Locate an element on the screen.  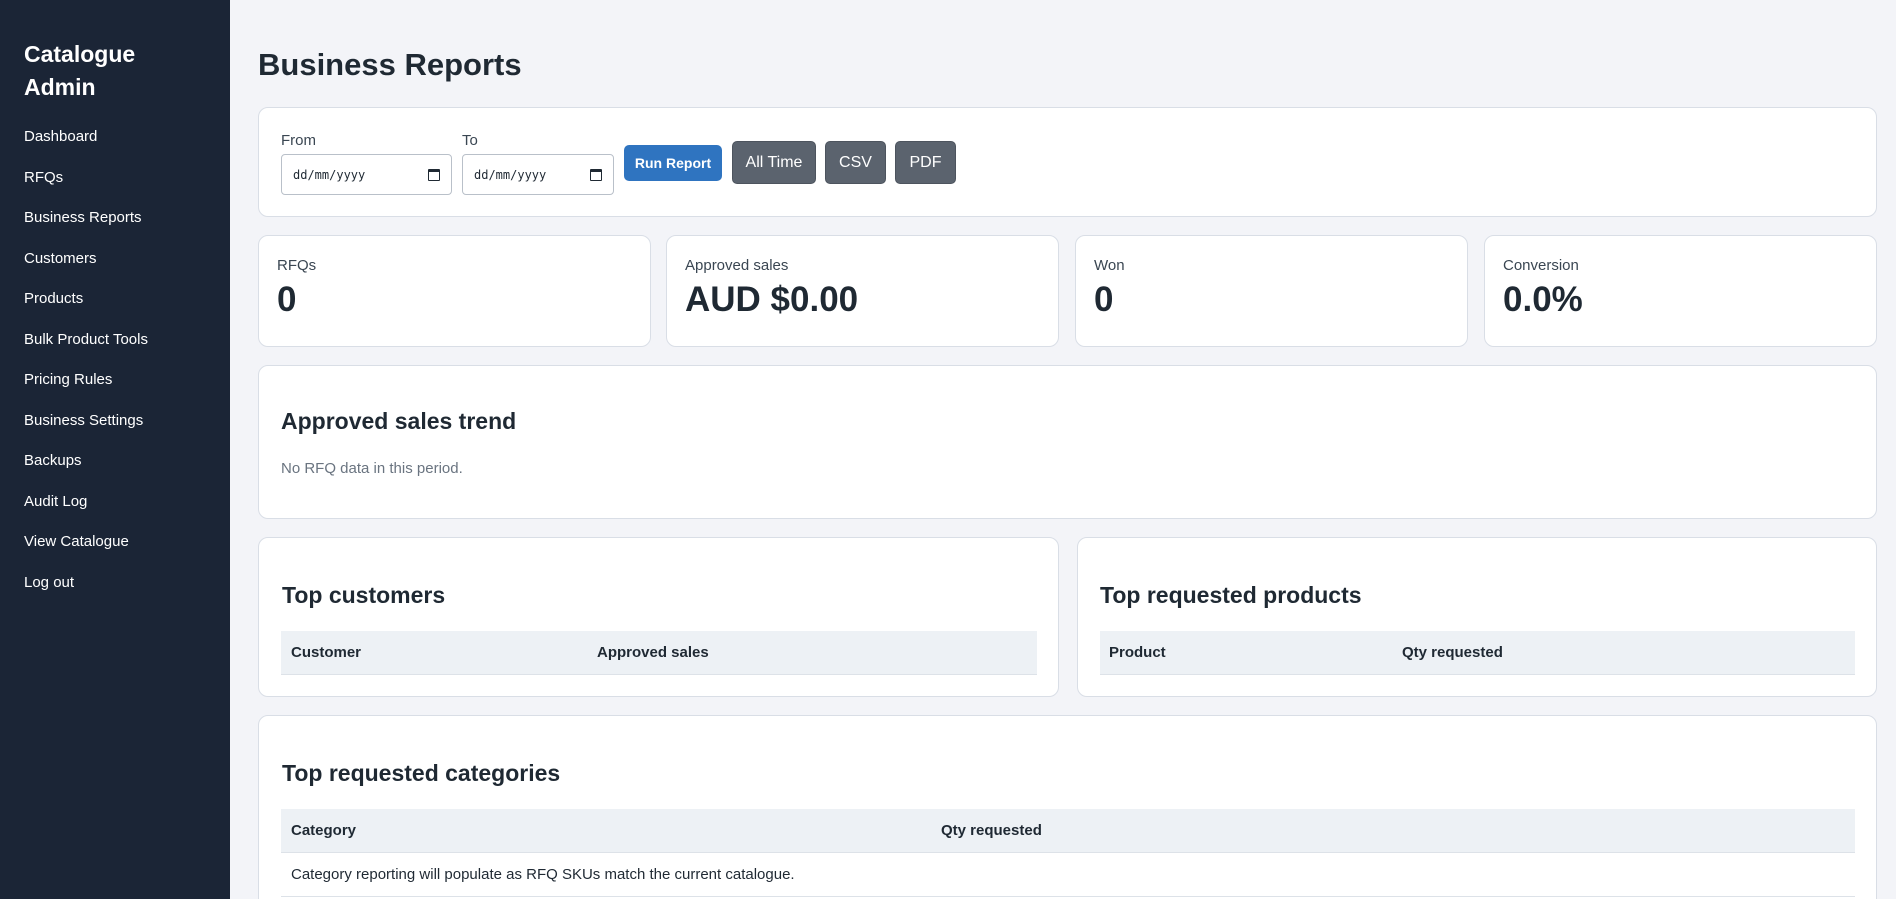
stat-card-won: Won 0 is located at coordinates (1271, 291).